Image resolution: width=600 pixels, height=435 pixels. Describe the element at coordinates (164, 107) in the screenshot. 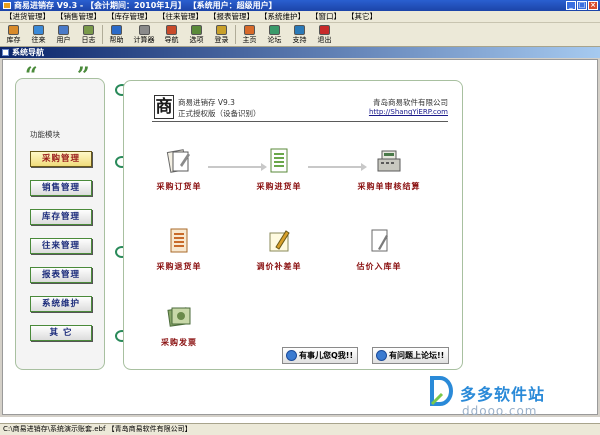

I see `product-logo: 商` at that location.